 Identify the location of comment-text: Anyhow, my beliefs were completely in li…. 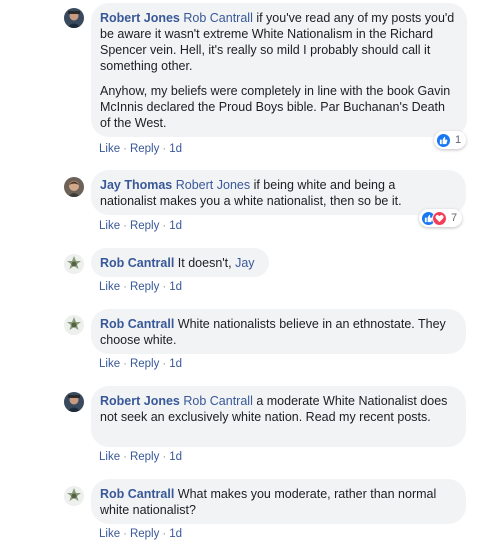
(275, 107).